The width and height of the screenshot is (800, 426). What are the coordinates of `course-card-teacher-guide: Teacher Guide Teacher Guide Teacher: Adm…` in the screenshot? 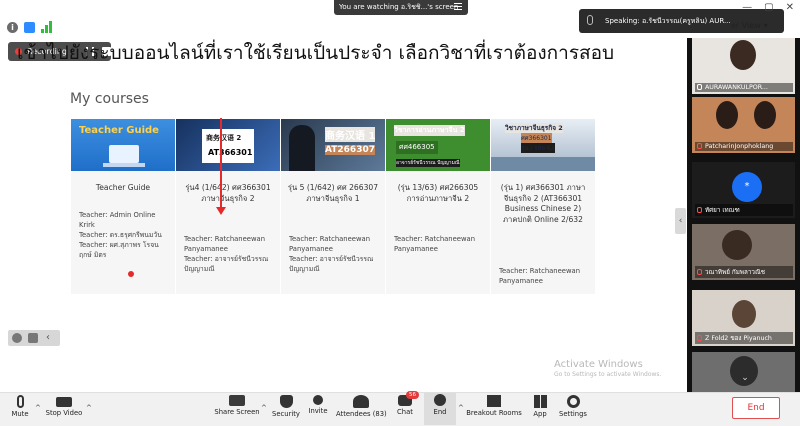 It's located at (123, 206).